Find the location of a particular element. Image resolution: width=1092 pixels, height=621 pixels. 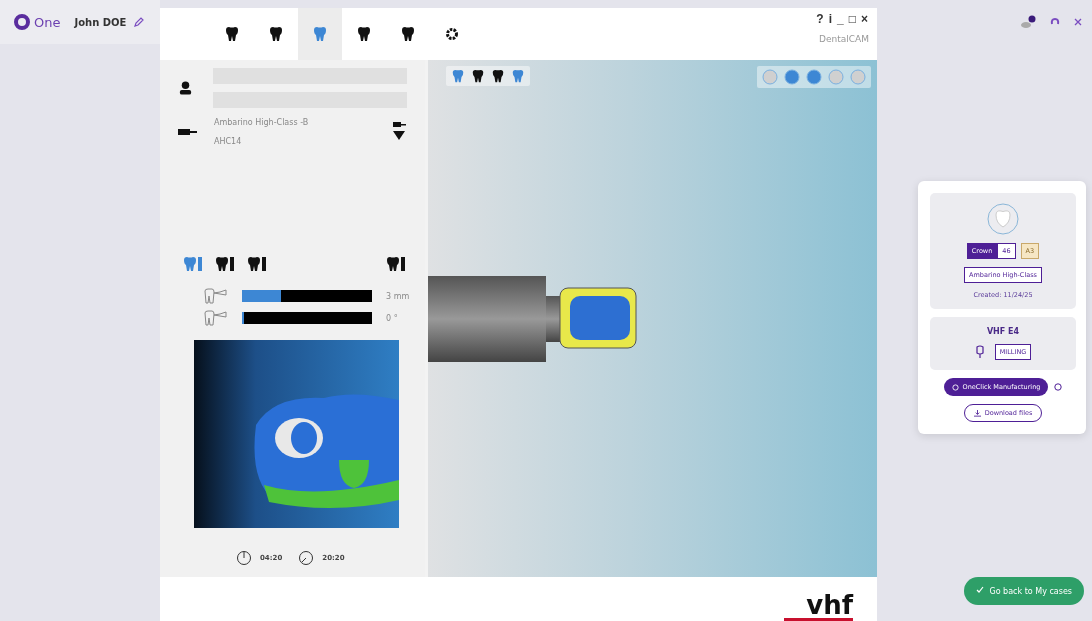

machine-name: VHF E4 is located at coordinates (1003, 331).